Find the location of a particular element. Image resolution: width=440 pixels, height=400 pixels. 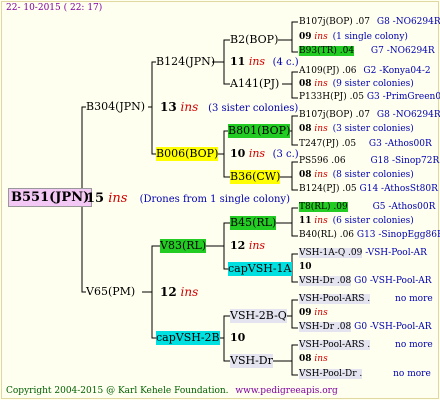

gen2-year-v83: 12 is located at coordinates (238, 245).